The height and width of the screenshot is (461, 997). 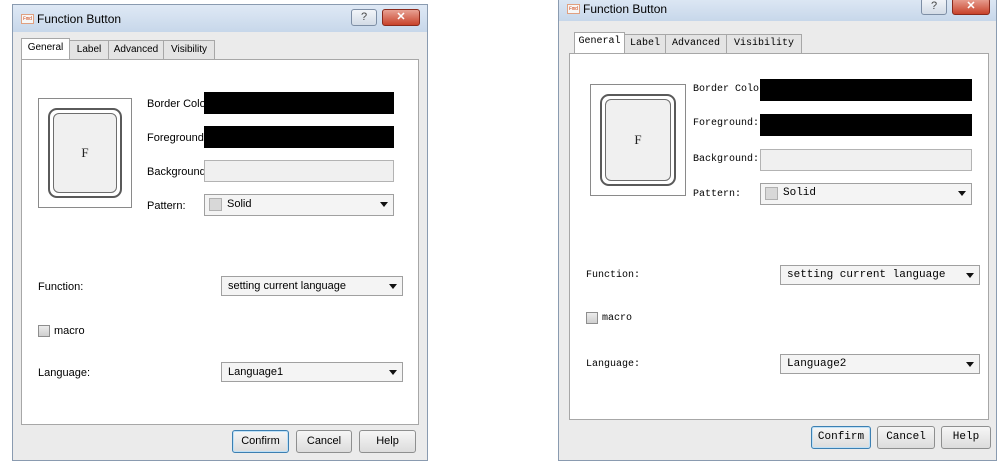 I want to click on language-select: Language1, so click(x=312, y=372).